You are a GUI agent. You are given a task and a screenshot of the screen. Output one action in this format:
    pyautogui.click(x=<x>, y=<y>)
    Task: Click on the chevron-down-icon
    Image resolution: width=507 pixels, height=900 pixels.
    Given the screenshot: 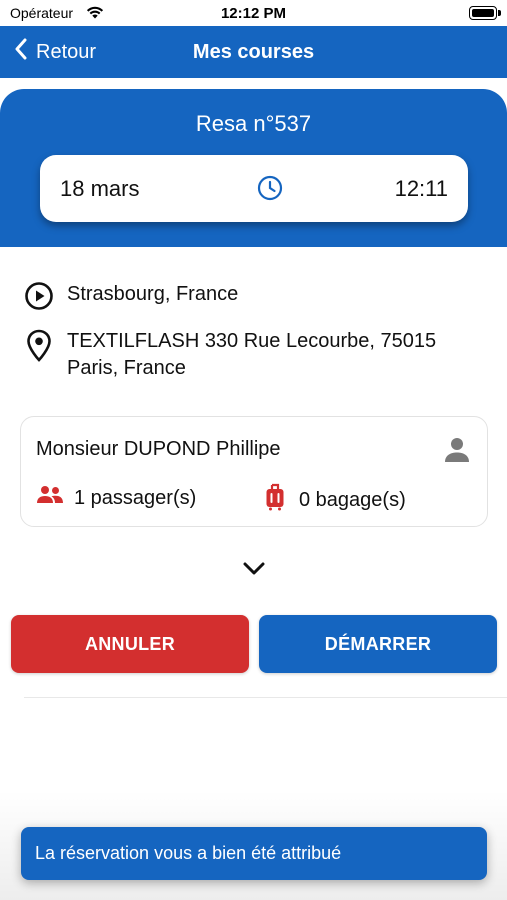 What is the action you would take?
    pyautogui.click(x=254, y=571)
    